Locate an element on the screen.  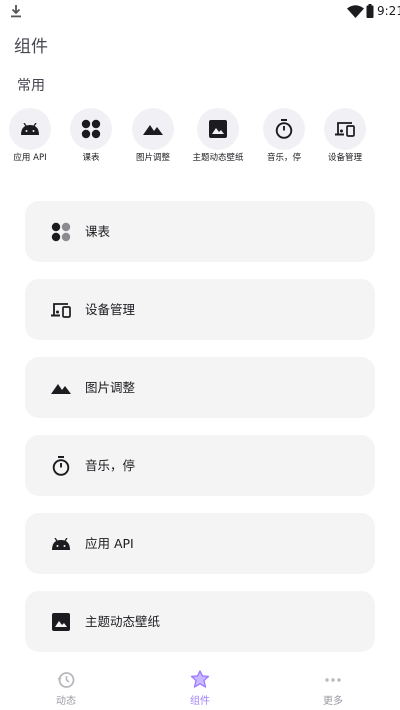
card-device-manage: 设备管理 is located at coordinates (200, 309).